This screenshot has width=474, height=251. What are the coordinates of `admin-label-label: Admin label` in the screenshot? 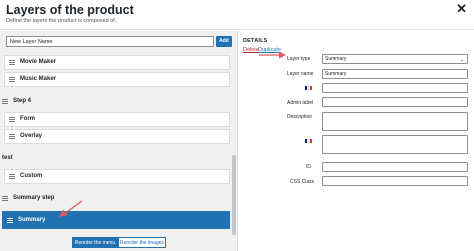 It's located at (300, 103).